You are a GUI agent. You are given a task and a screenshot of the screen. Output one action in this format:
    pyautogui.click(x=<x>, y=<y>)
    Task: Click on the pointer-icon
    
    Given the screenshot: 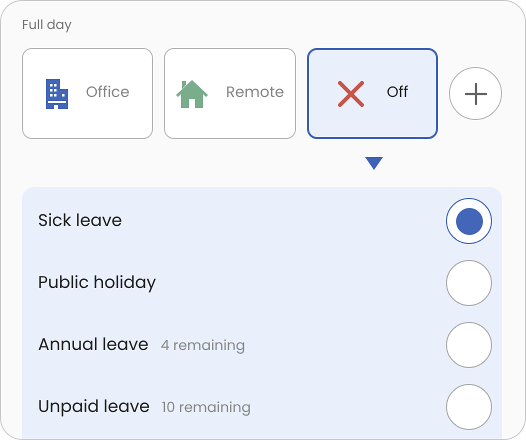 What is the action you would take?
    pyautogui.click(x=374, y=163)
    